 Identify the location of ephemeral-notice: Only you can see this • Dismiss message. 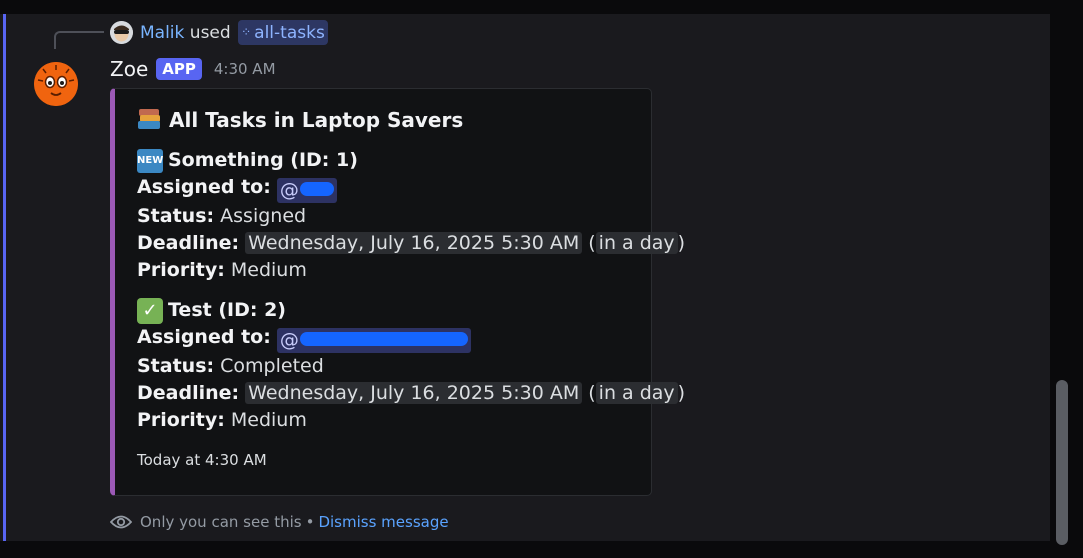
(279, 522).